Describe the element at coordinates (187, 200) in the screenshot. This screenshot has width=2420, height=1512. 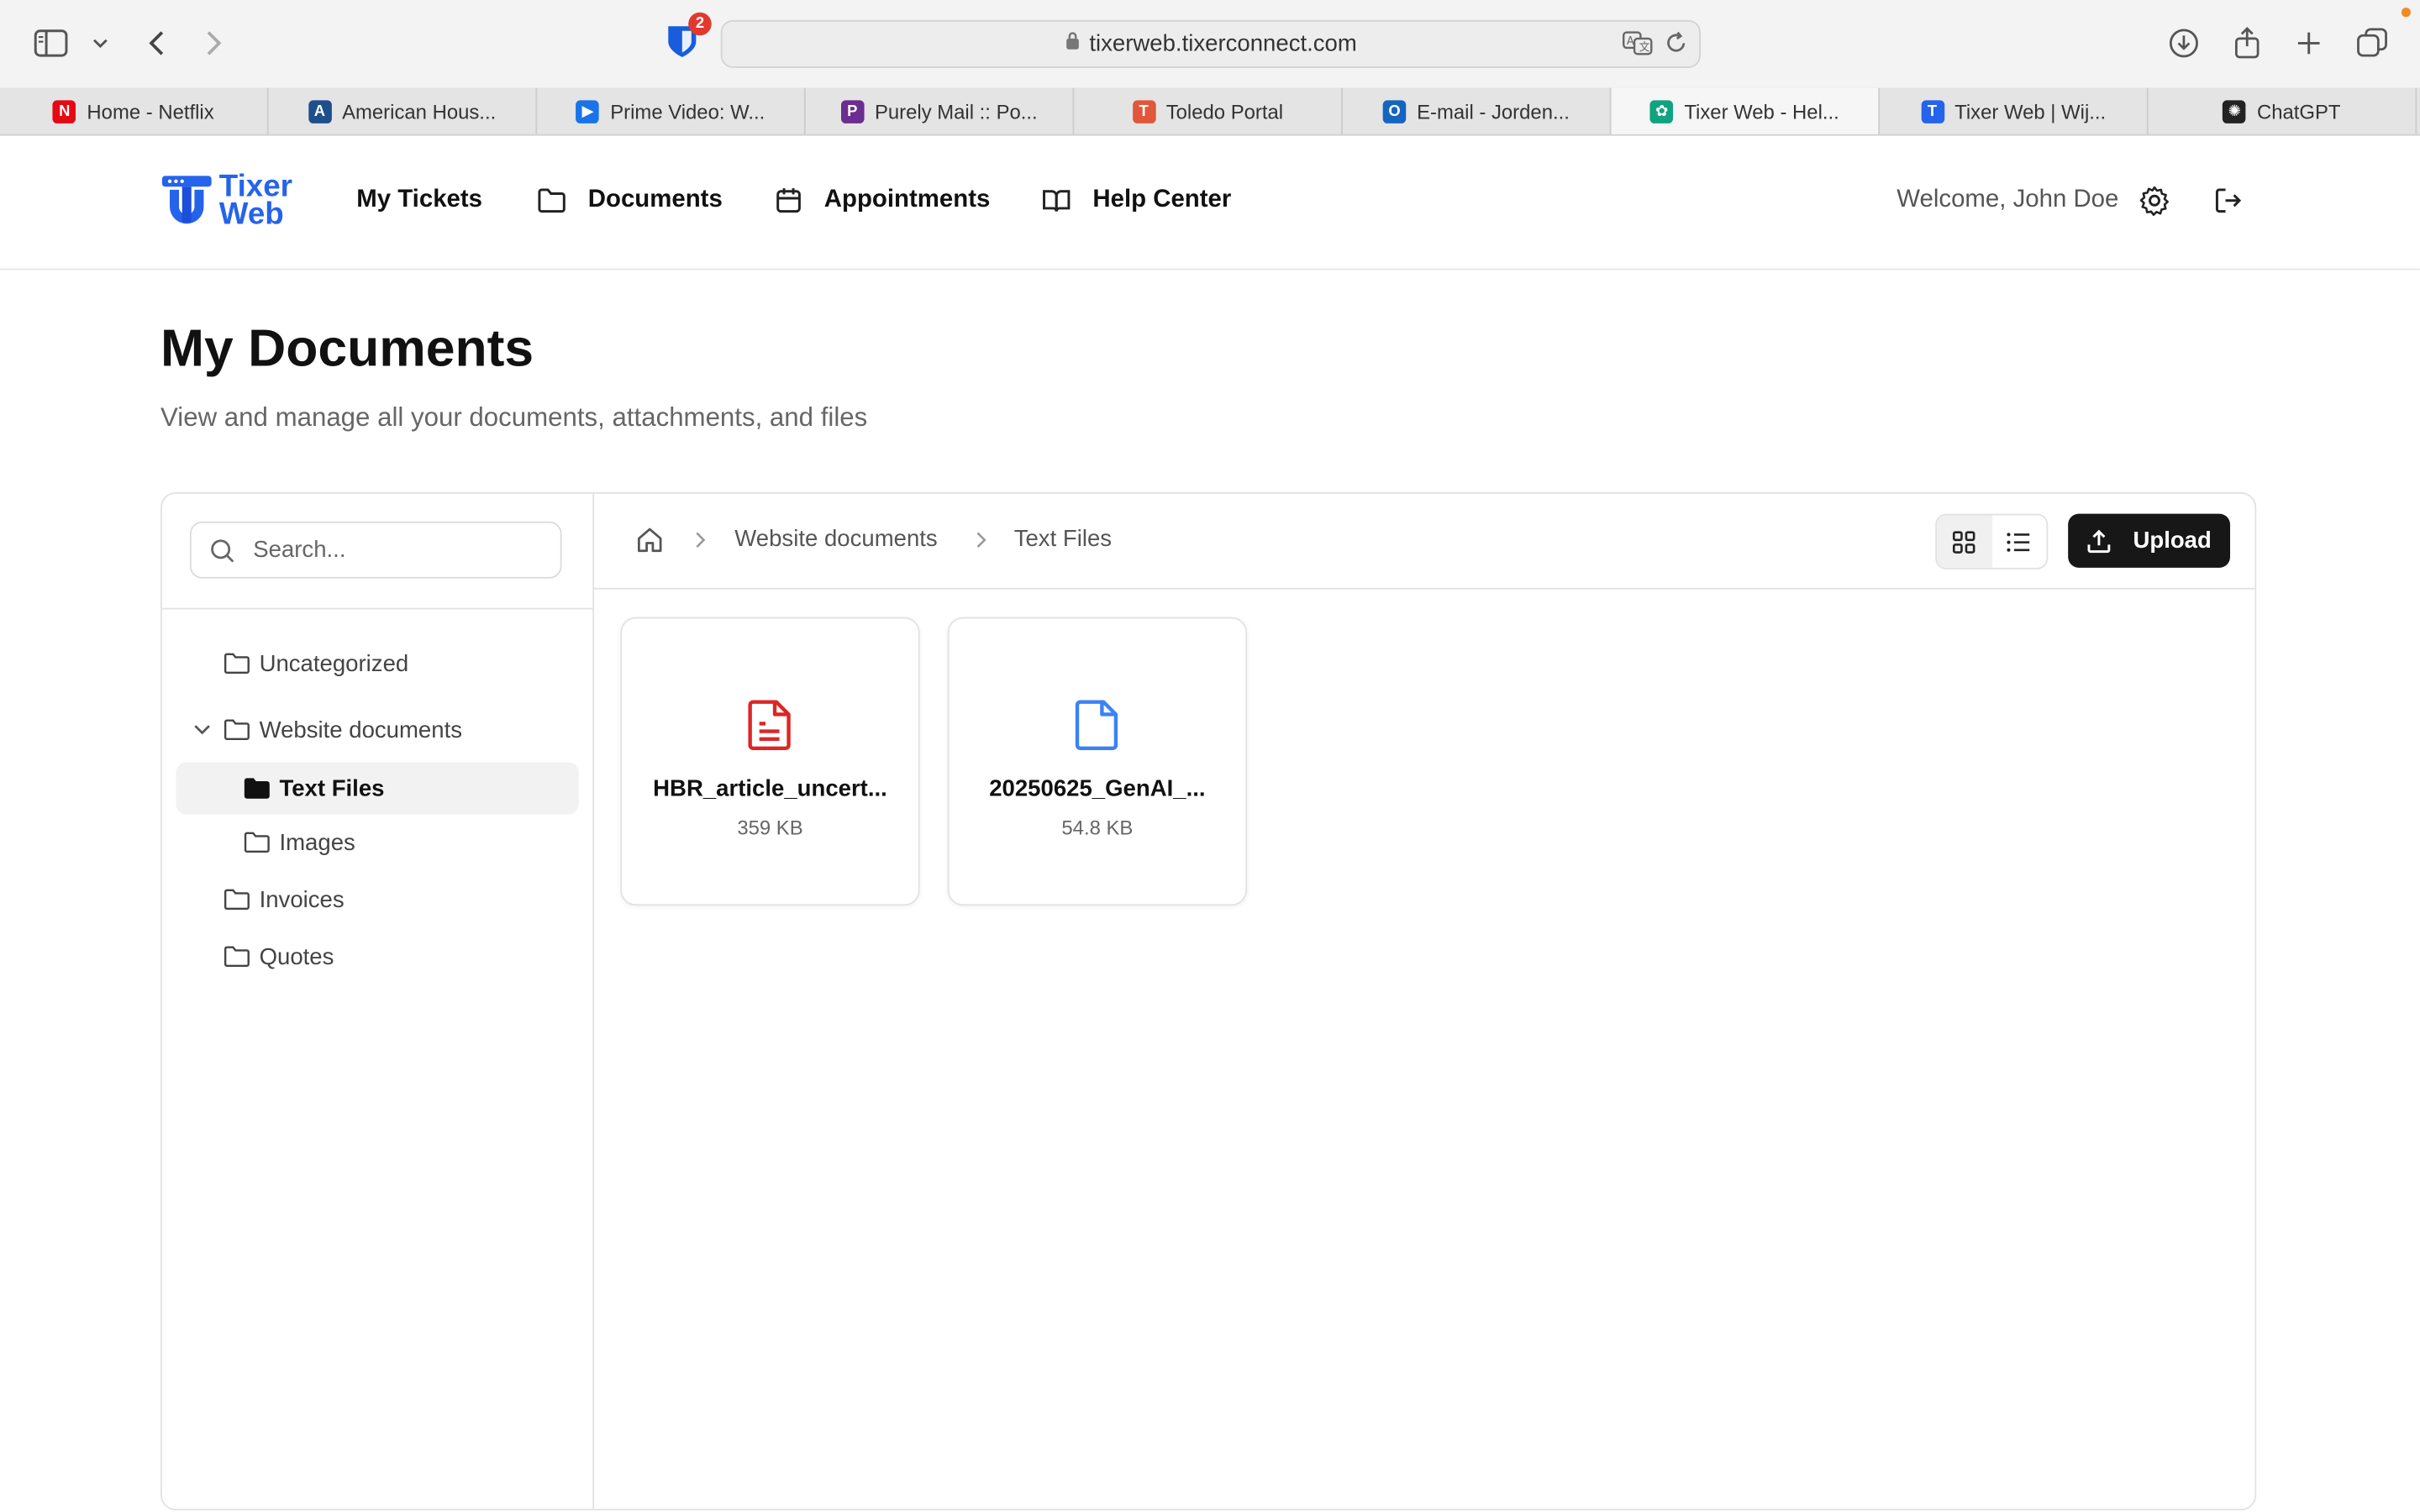
I see `tixer-logo-icon` at that location.